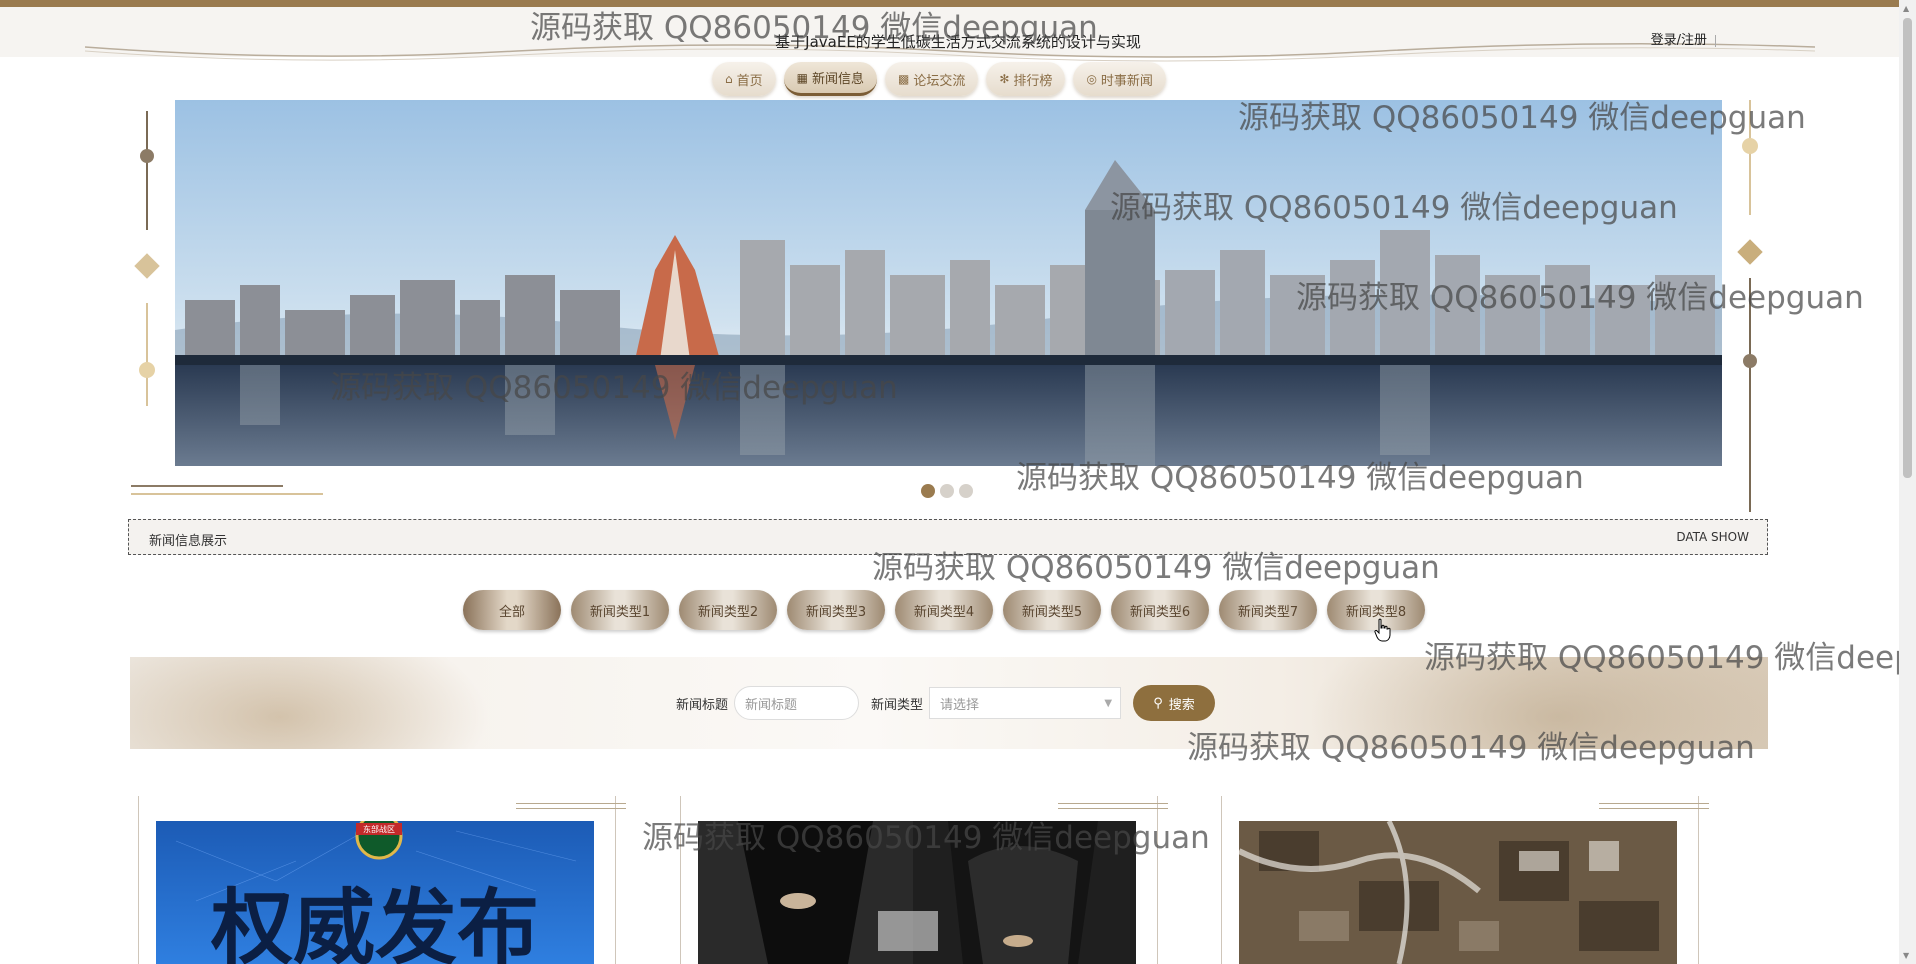  I want to click on site-title: 基于JavaEE的学生低碳生活方式交流系统的设计与实现, so click(958, 42).